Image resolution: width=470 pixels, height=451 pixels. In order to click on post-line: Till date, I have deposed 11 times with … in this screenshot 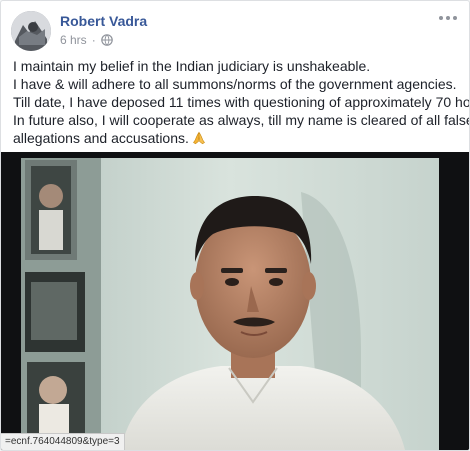, I will do `click(241, 102)`.